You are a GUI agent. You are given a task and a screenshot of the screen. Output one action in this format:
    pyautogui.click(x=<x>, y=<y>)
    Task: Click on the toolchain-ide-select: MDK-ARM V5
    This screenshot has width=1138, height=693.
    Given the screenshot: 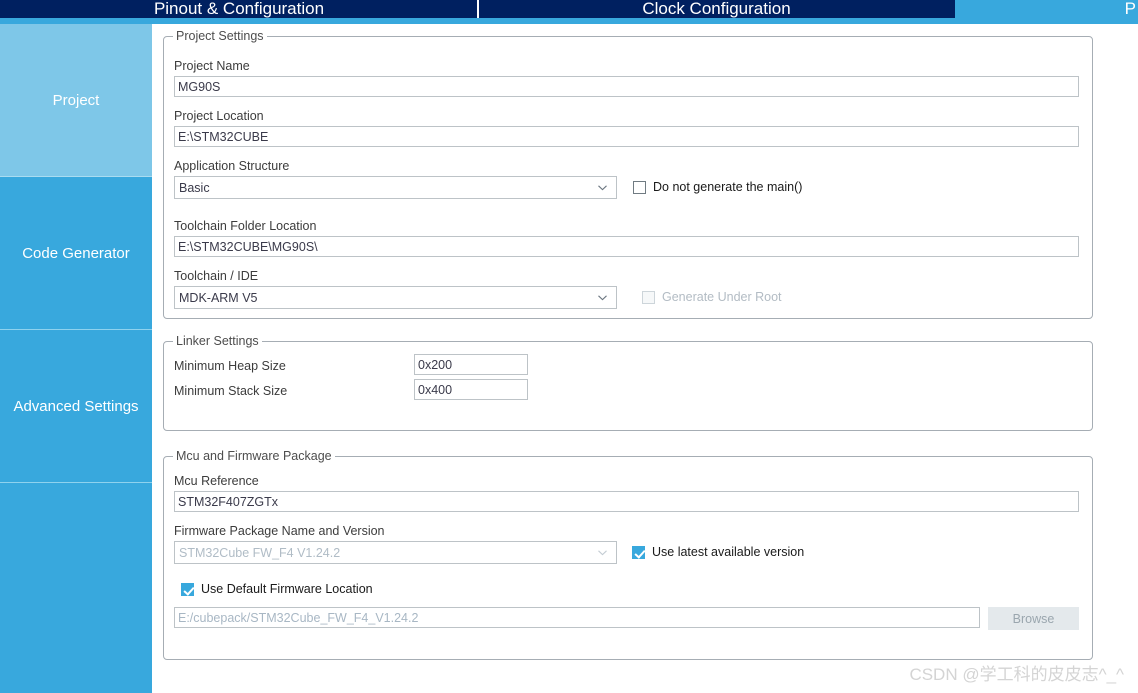 What is the action you would take?
    pyautogui.click(x=395, y=297)
    